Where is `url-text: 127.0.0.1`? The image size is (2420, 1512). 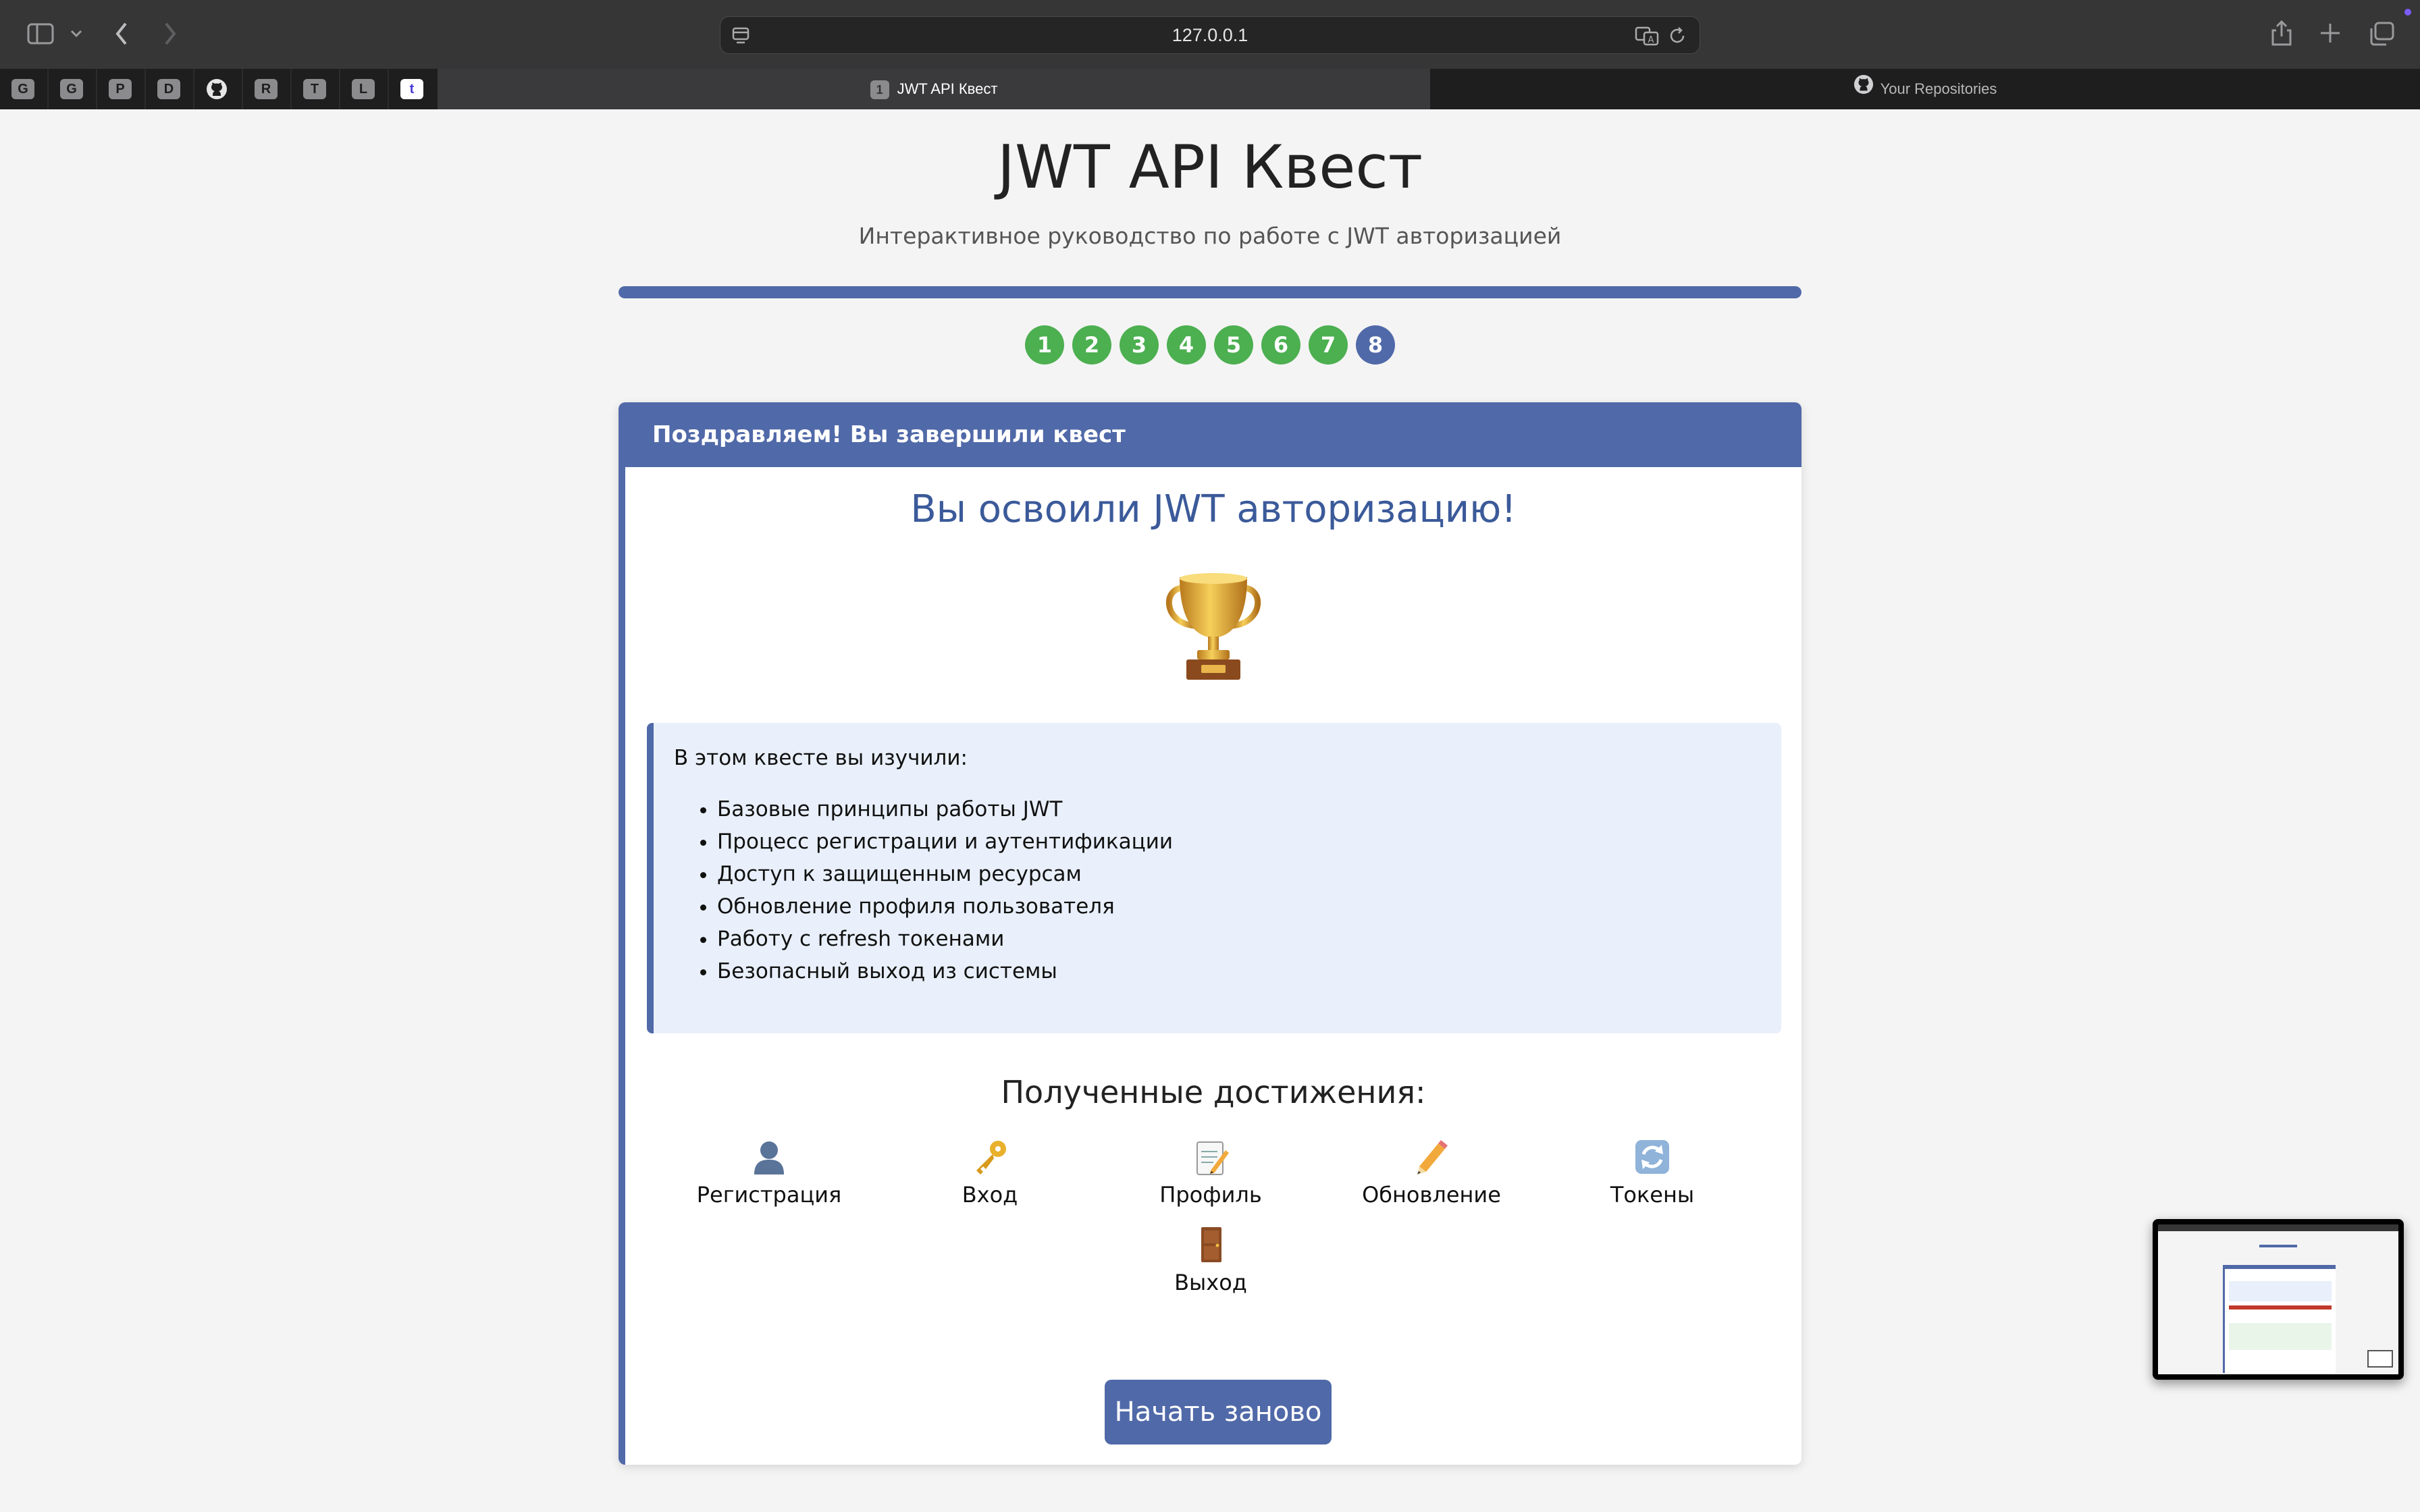
url-text: 127.0.0.1 is located at coordinates (1210, 35).